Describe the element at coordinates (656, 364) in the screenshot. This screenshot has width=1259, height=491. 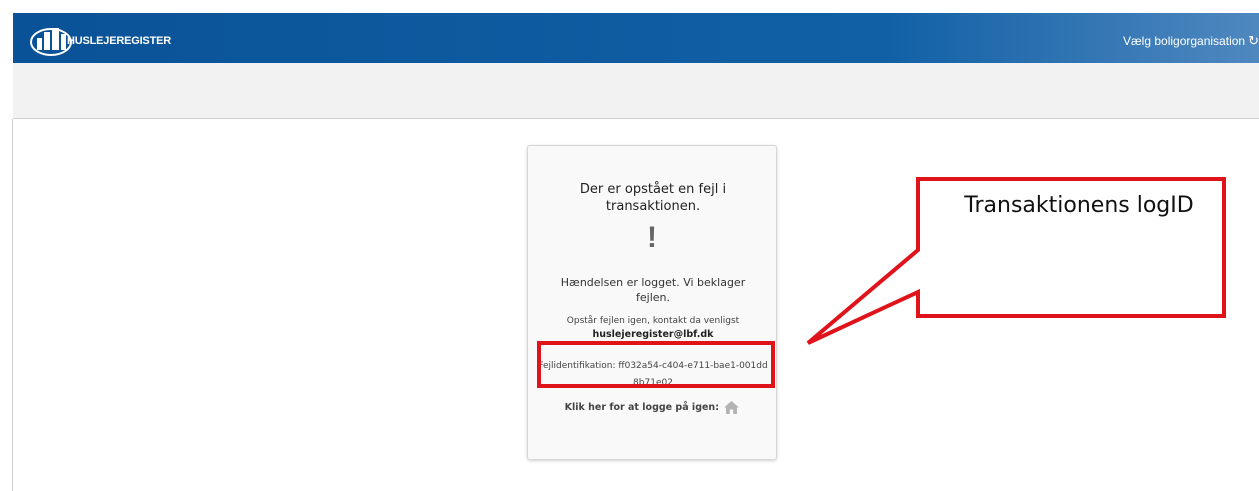
I see `highlight-box` at that location.